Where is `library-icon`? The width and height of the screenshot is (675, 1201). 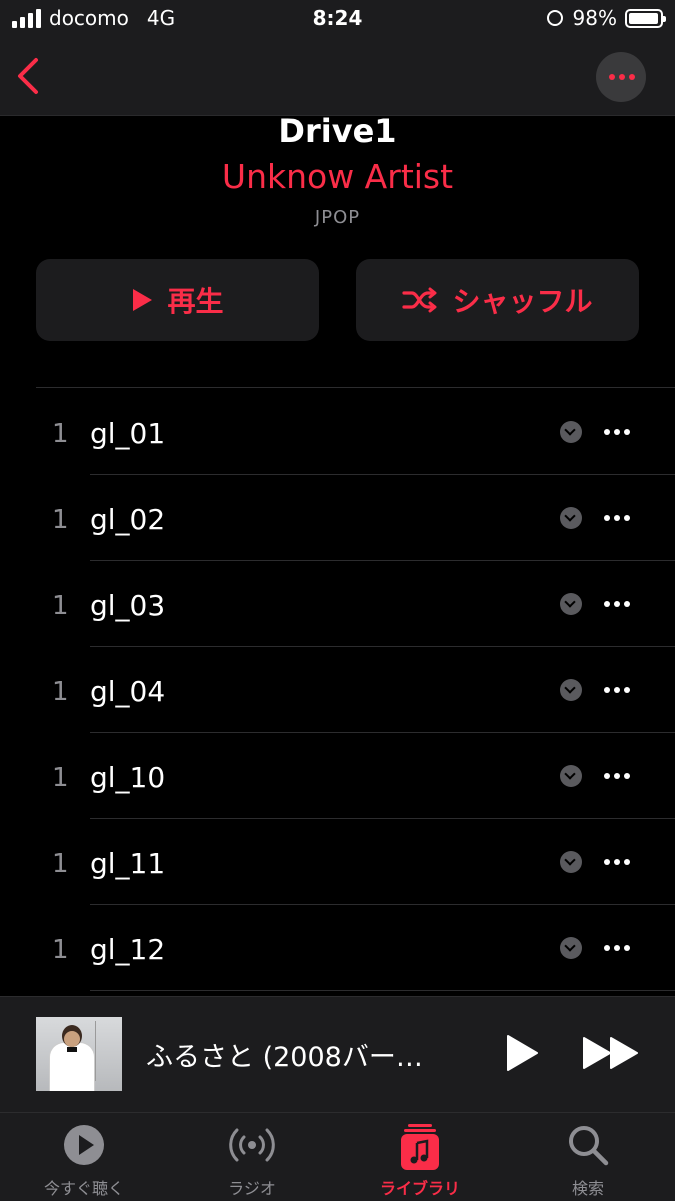 library-icon is located at coordinates (420, 1147).